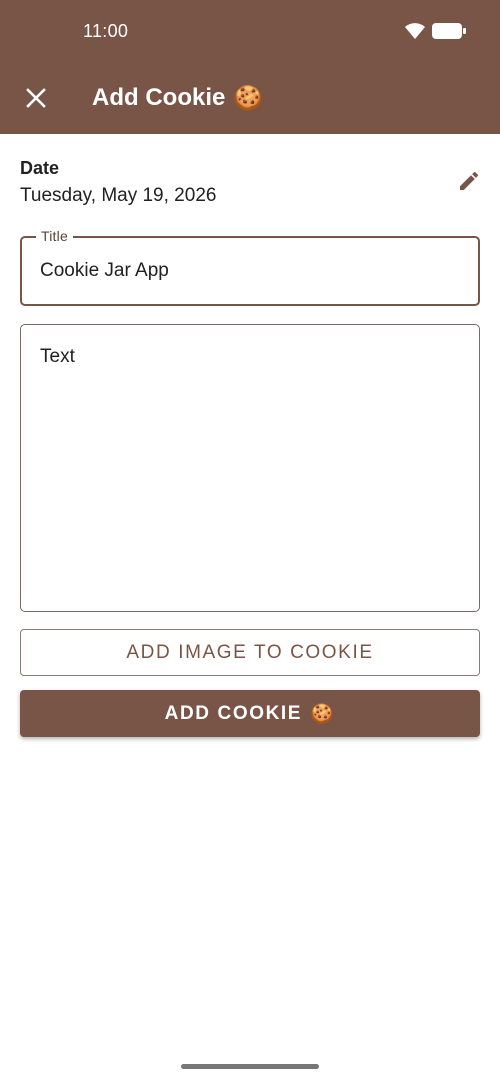  Describe the element at coordinates (250, 271) in the screenshot. I see `title-input` at that location.